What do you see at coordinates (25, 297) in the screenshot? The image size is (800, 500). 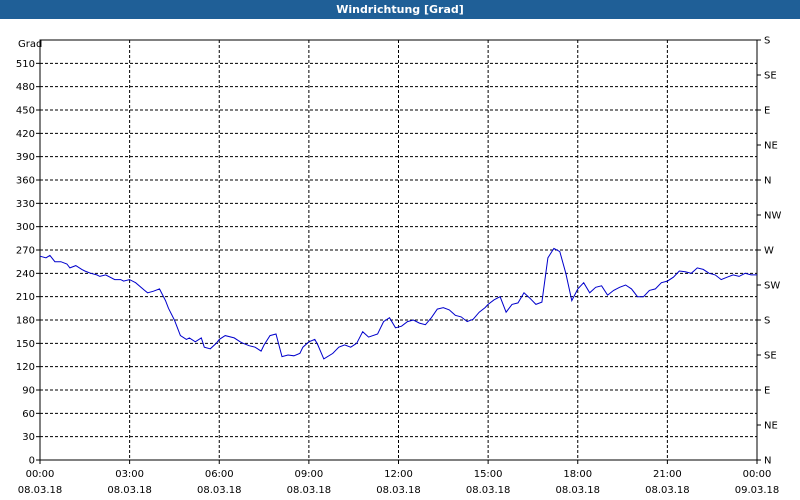 I see `y-tick-label: 210` at bounding box center [25, 297].